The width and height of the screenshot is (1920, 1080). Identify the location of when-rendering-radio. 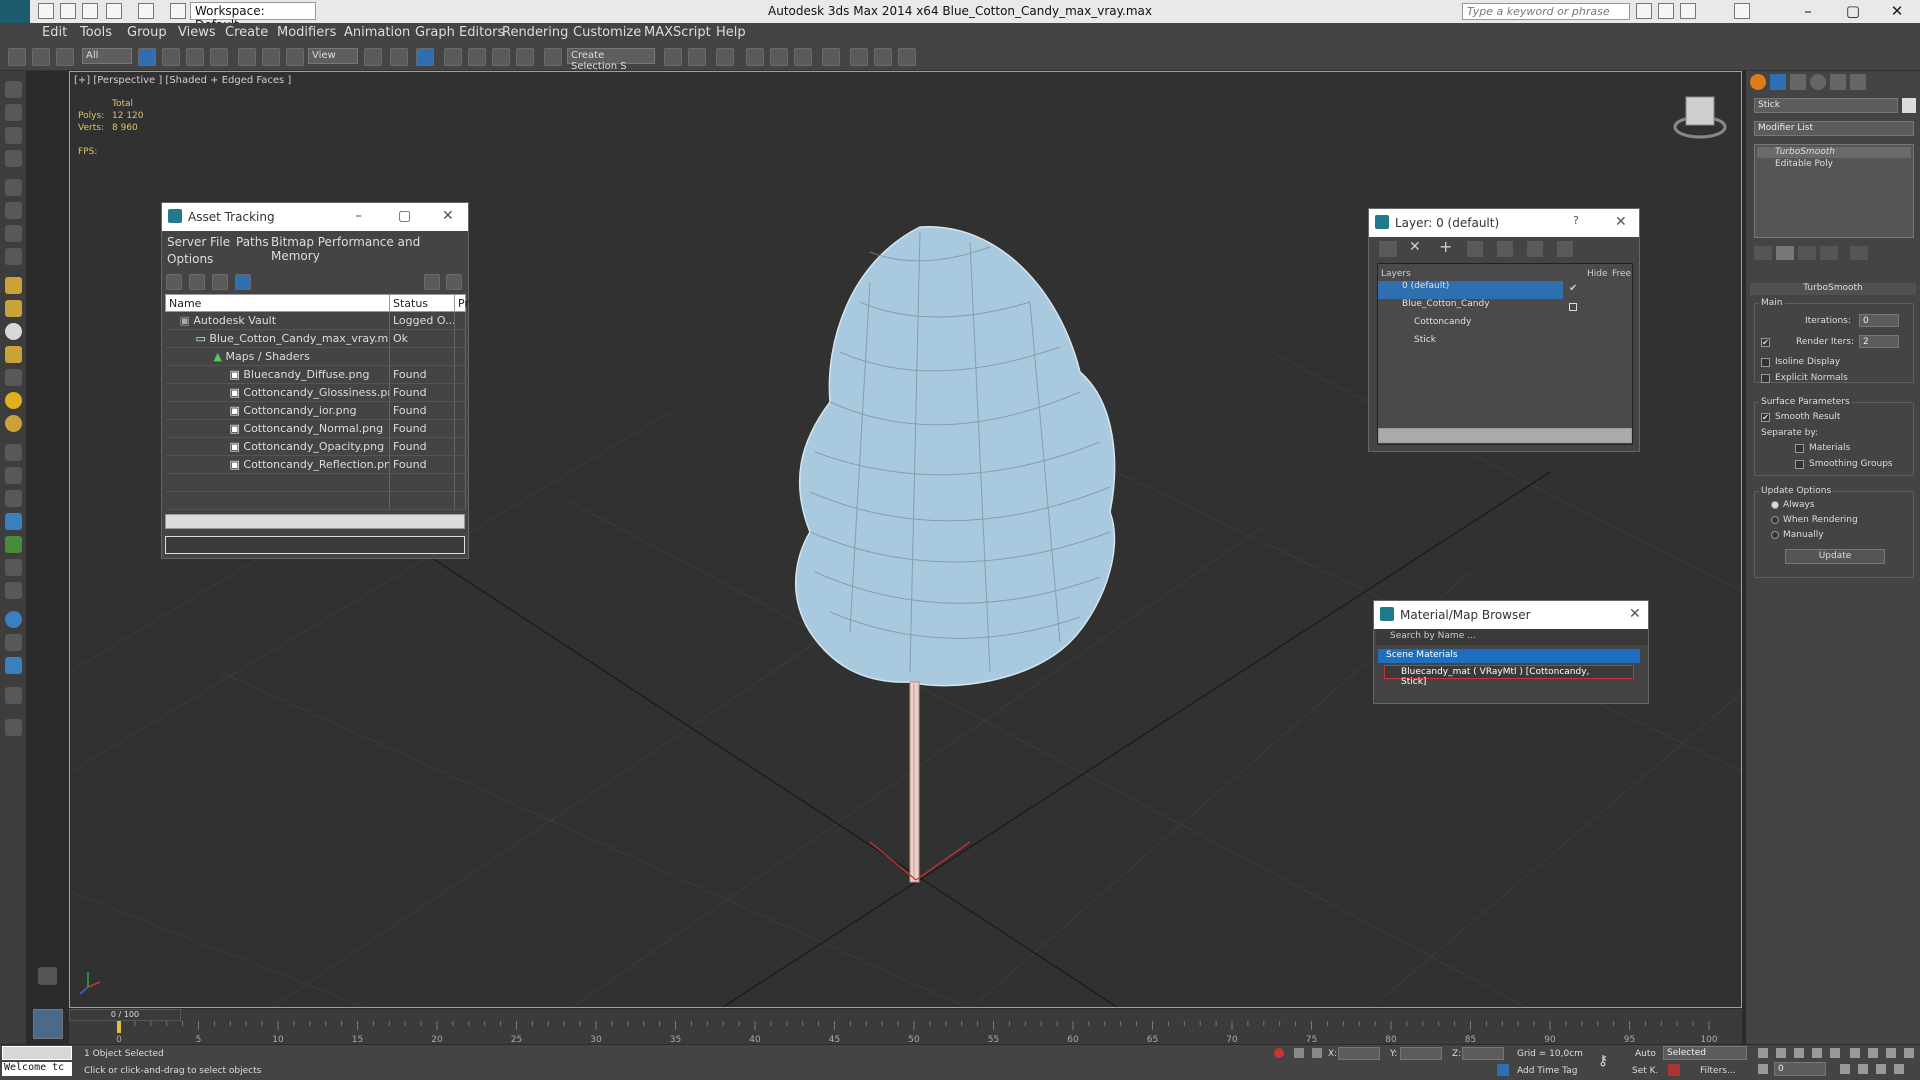
(1775, 520).